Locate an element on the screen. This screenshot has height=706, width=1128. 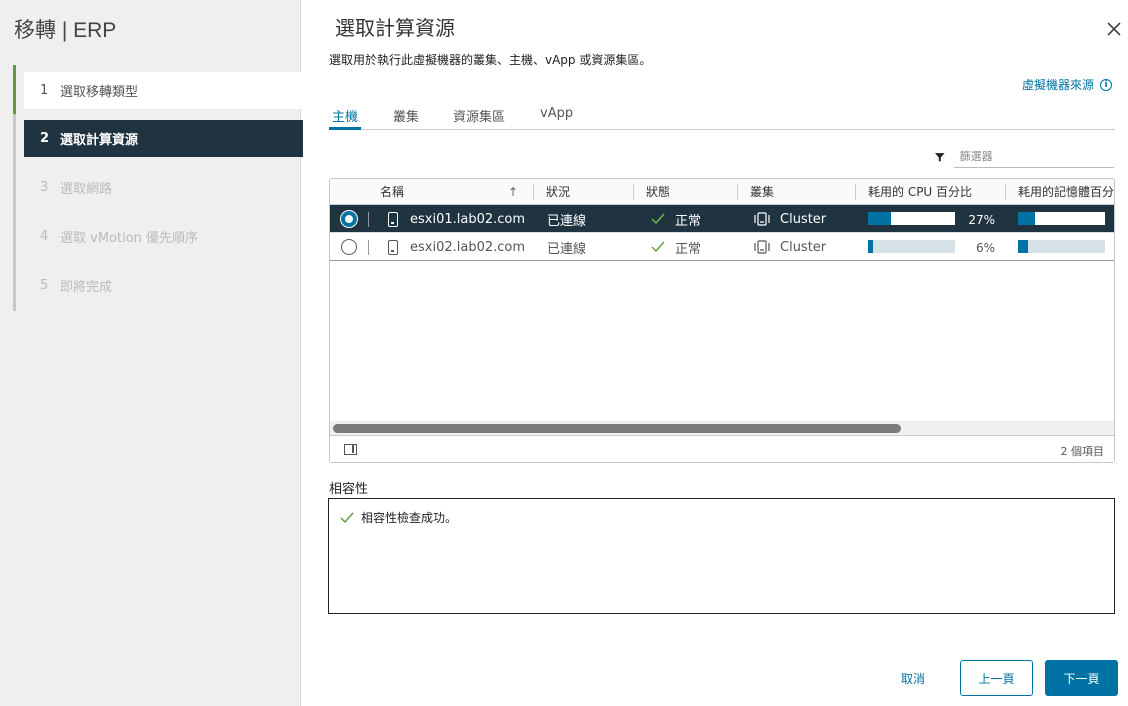
close-icon is located at coordinates (1114, 29).